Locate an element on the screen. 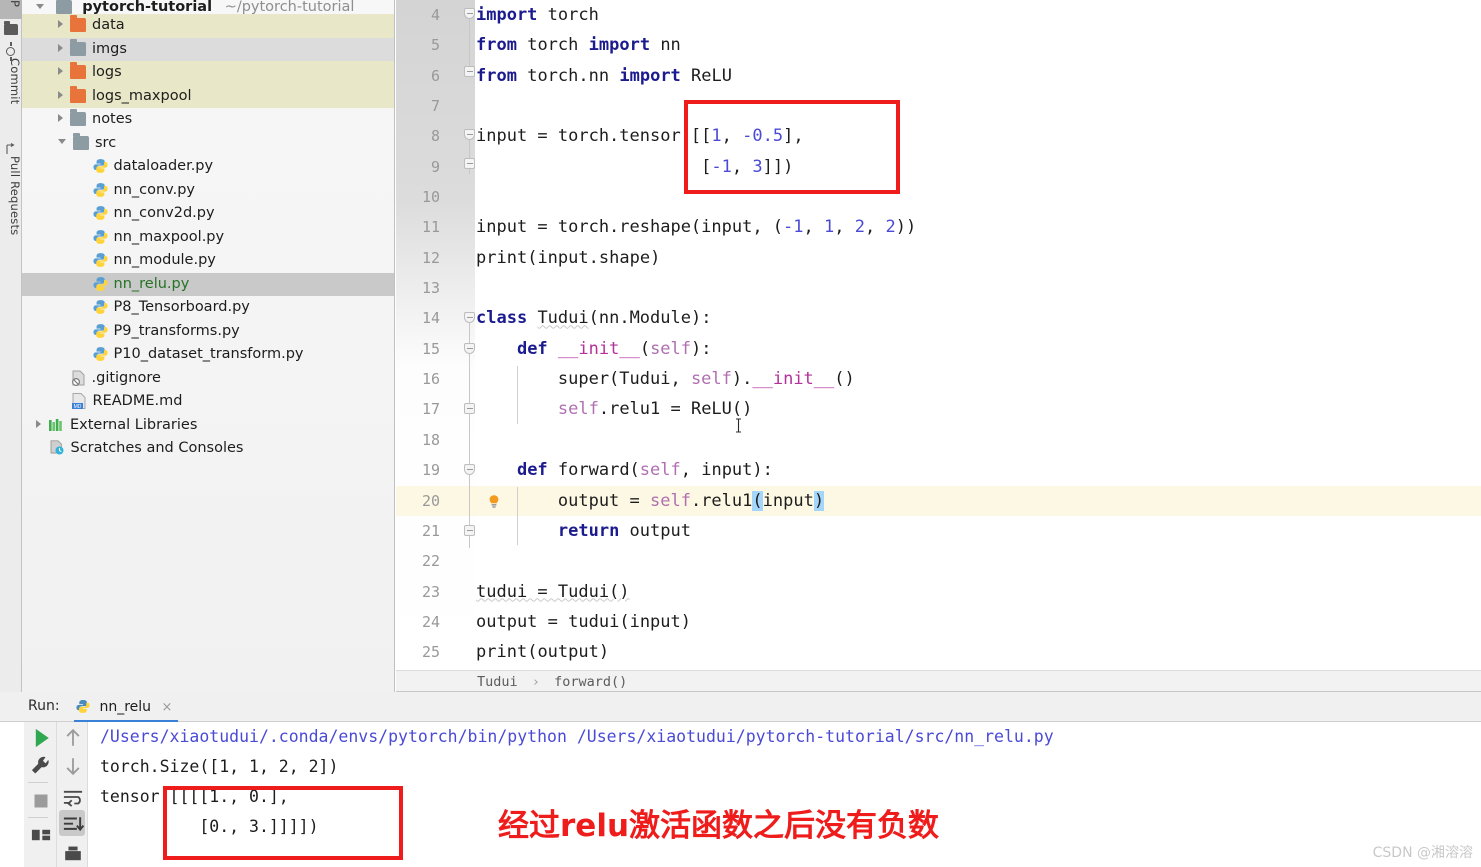 The width and height of the screenshot is (1481, 867). line-number: 25 is located at coordinates (430, 652).